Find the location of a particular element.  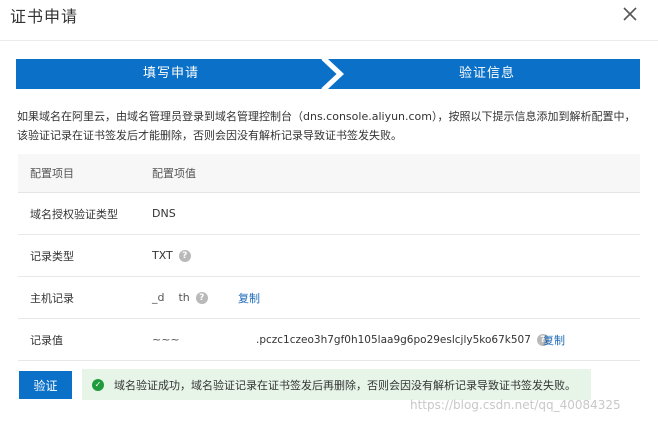

verify-button: 验证 is located at coordinates (45, 385).